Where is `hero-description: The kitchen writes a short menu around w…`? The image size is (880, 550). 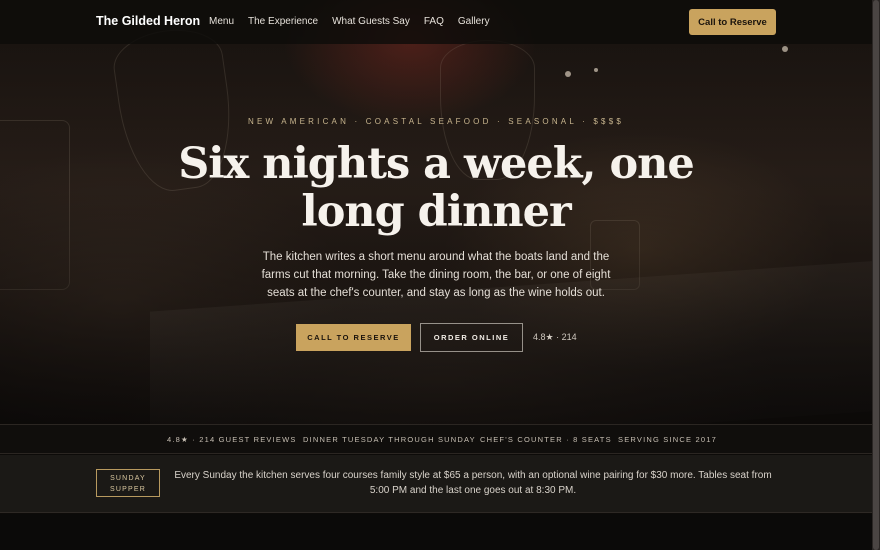 hero-description: The kitchen writes a short menu around w… is located at coordinates (436, 275).